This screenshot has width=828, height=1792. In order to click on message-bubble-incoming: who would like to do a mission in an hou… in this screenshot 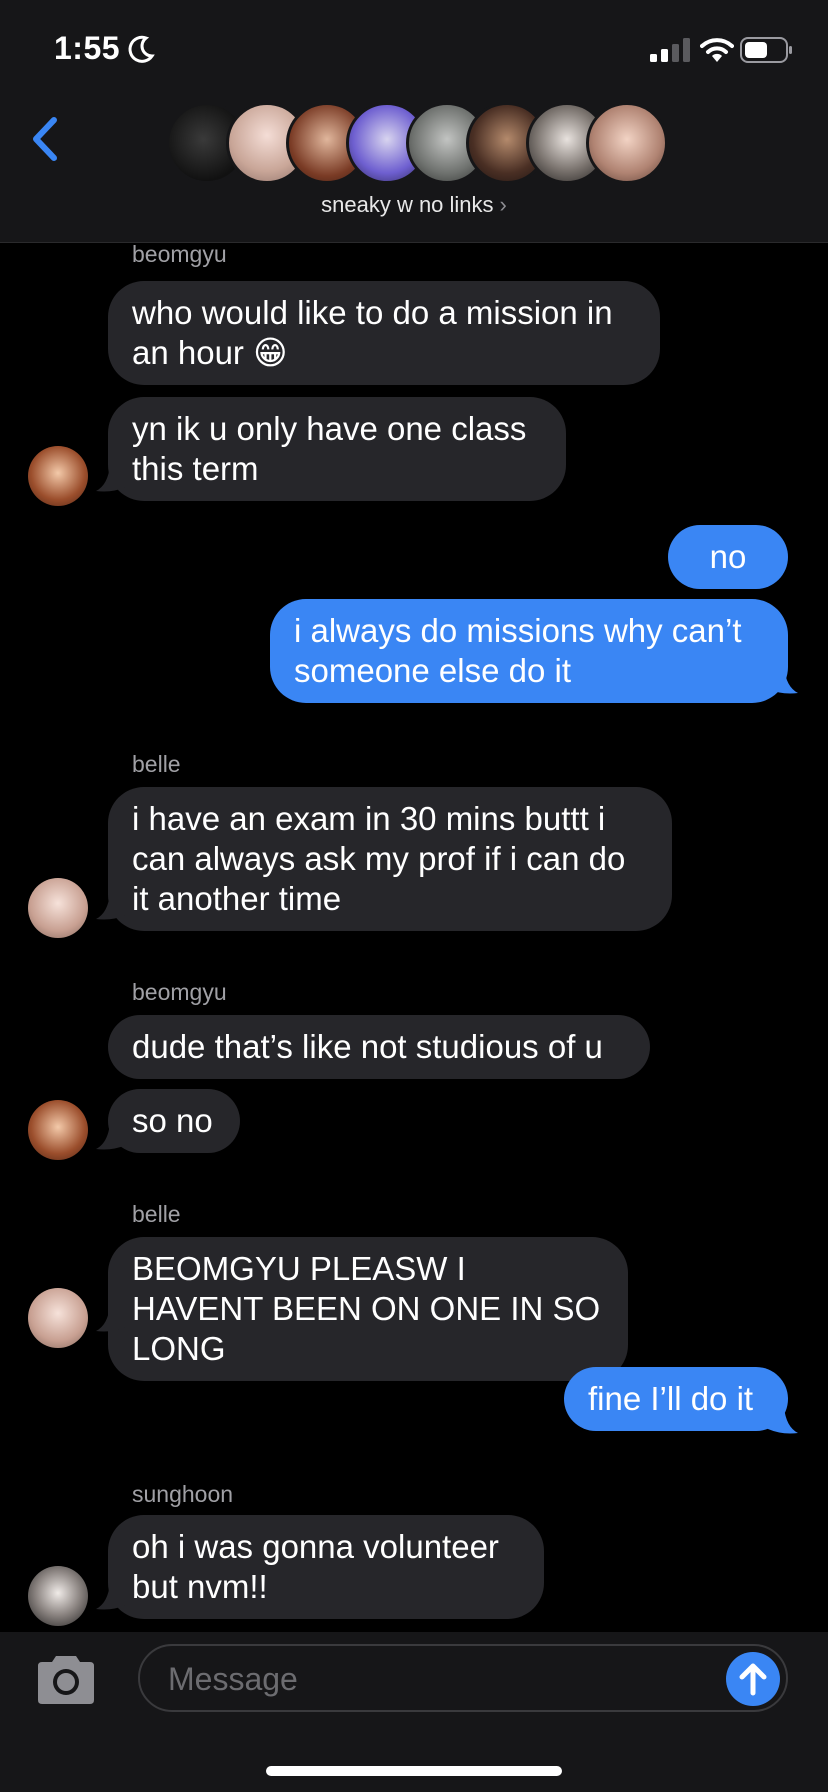, I will do `click(384, 333)`.